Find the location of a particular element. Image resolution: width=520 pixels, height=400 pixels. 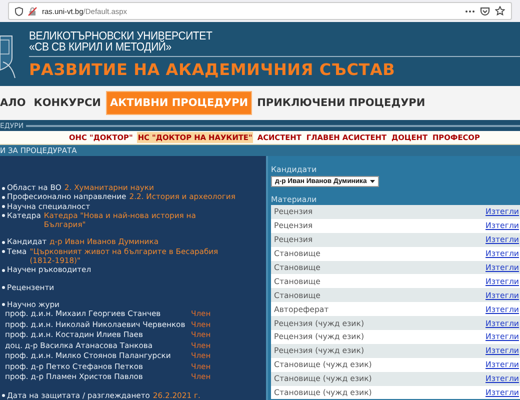

site-title: РАЗВИТИЕ НА АКАДЕМИЧНИЯ СЪСТАВ is located at coordinates (212, 69).